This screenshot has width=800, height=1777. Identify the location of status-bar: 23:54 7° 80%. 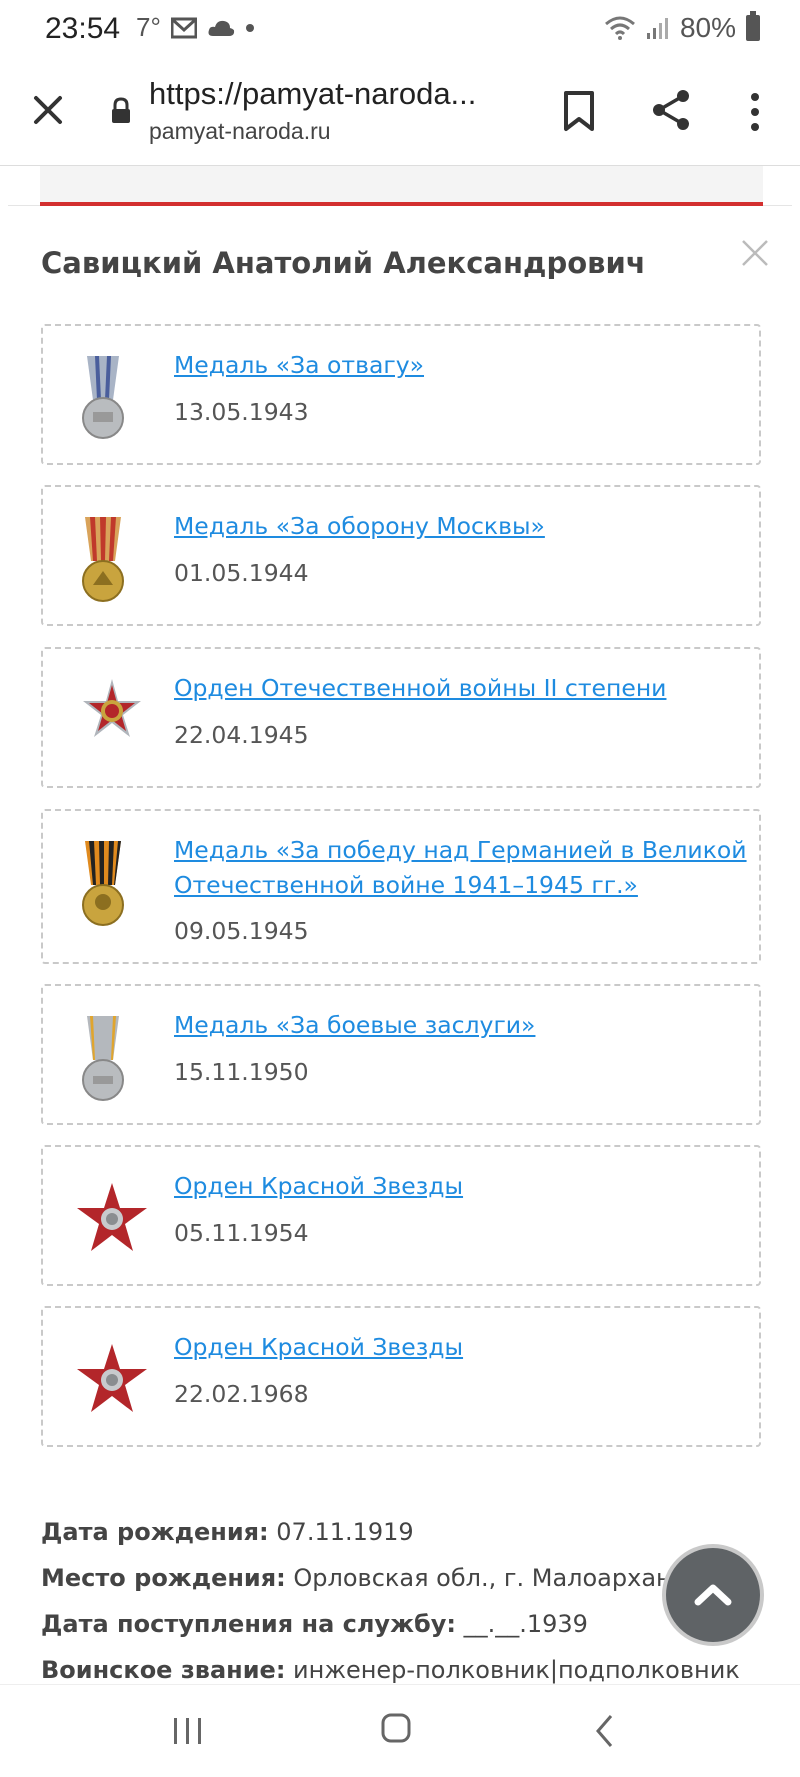
(400, 30).